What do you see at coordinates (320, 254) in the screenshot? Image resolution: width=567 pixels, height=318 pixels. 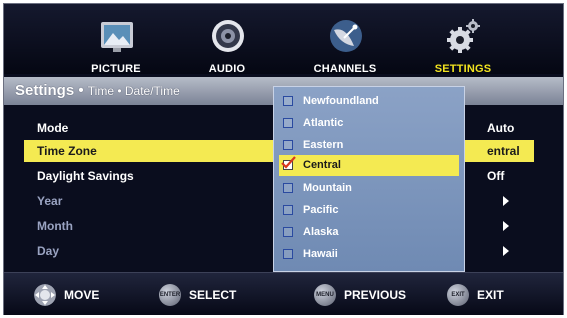 I see `timezone-option-label: Hawaii` at bounding box center [320, 254].